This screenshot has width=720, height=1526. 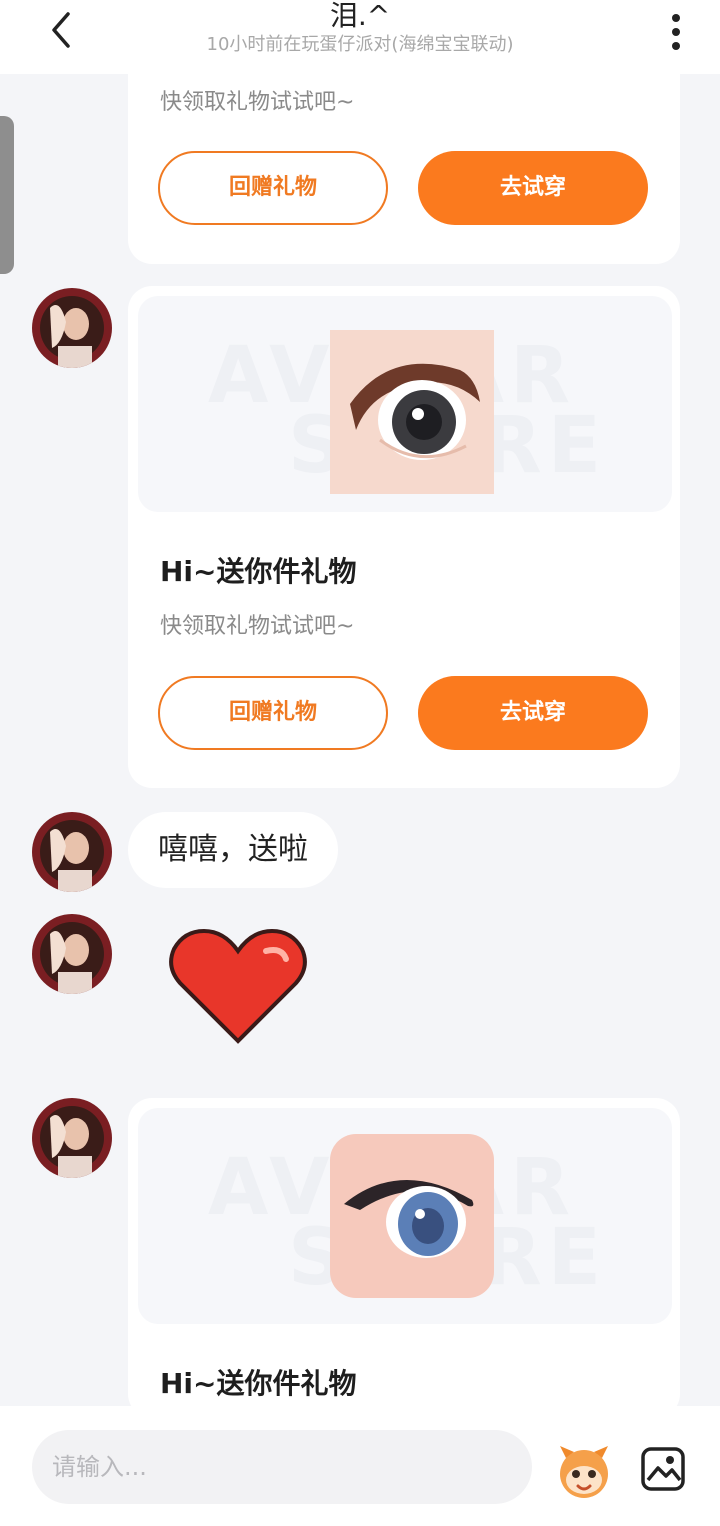 I want to click on more-vertical-icon, so click(x=676, y=32).